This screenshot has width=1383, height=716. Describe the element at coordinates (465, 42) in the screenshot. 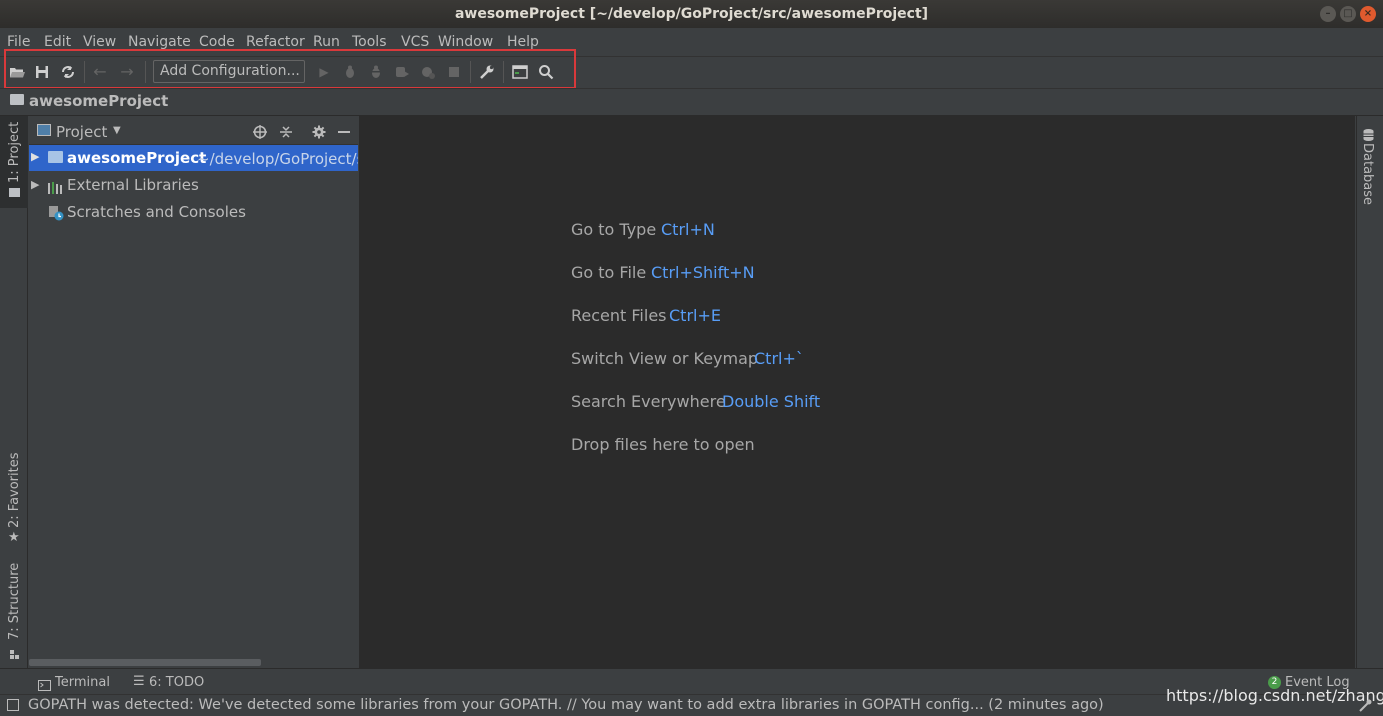

I see `menu-window: Window` at that location.